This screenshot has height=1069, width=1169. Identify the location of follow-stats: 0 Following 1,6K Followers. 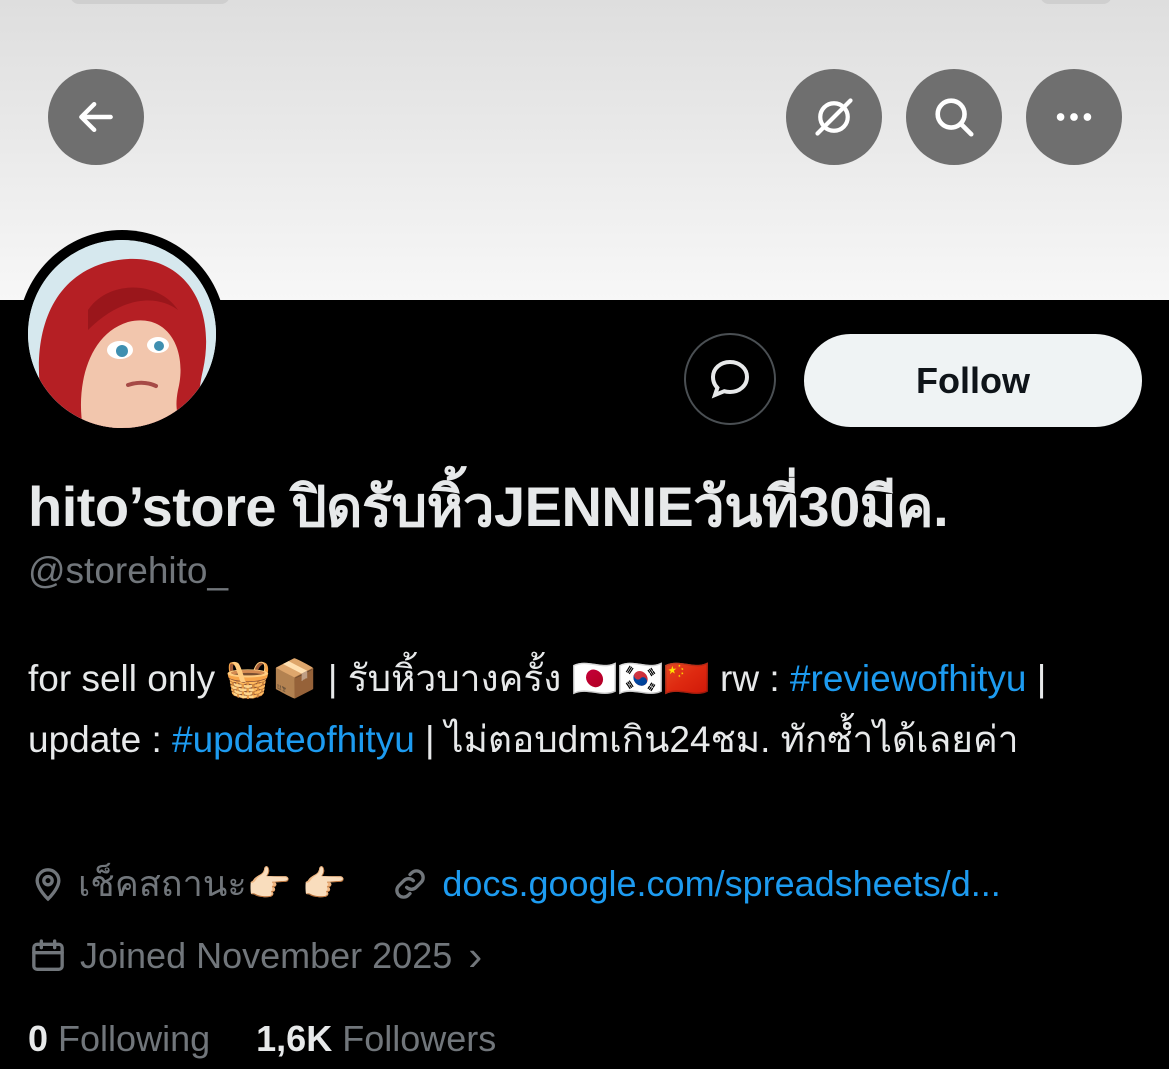
(262, 1039).